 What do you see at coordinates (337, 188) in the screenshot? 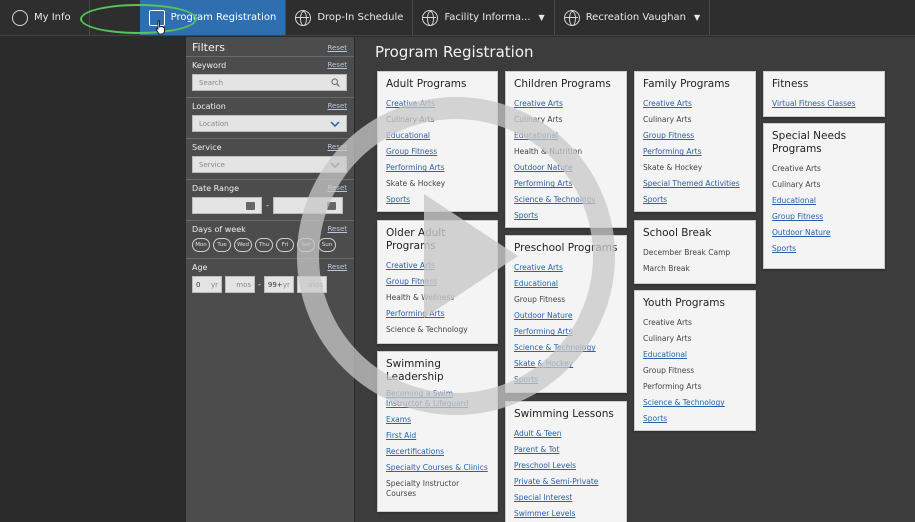
I see `date-range-reset-link: Reset` at bounding box center [337, 188].